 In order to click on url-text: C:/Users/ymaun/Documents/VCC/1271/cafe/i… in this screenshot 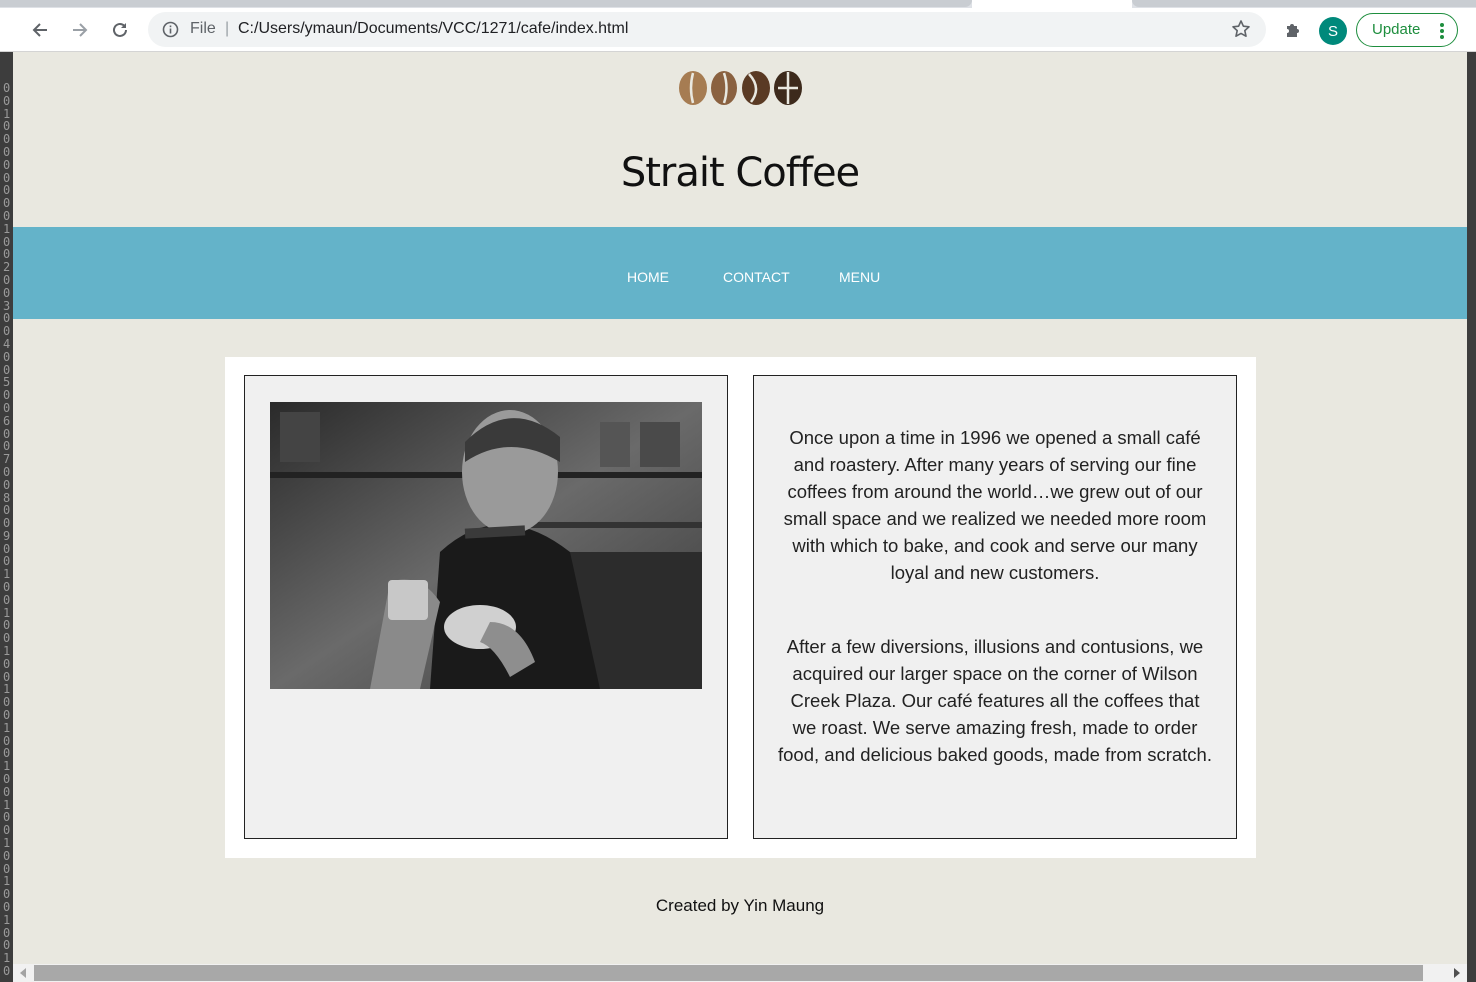, I will do `click(433, 29)`.